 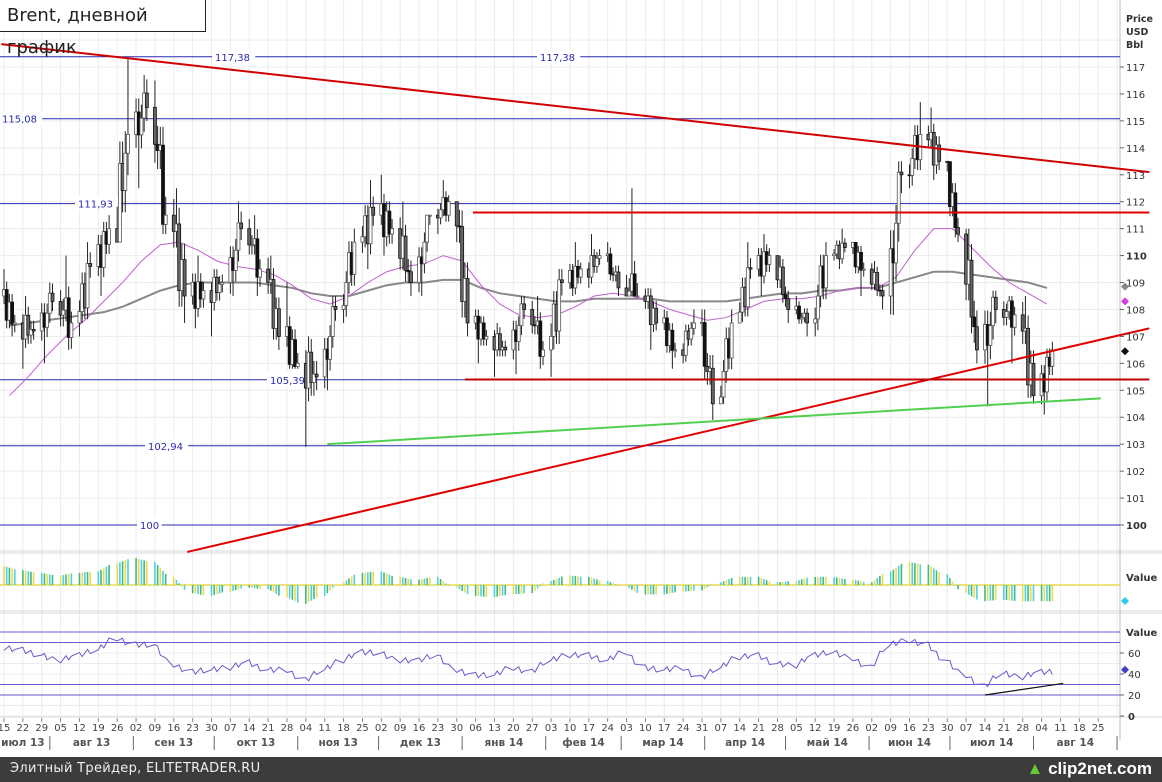 What do you see at coordinates (909, 743) in the screenshot?
I see `month-label: июн 14` at bounding box center [909, 743].